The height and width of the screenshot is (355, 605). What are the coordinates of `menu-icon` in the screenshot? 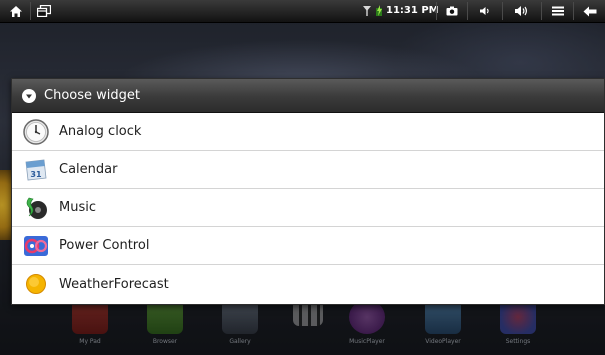 It's located at (558, 11).